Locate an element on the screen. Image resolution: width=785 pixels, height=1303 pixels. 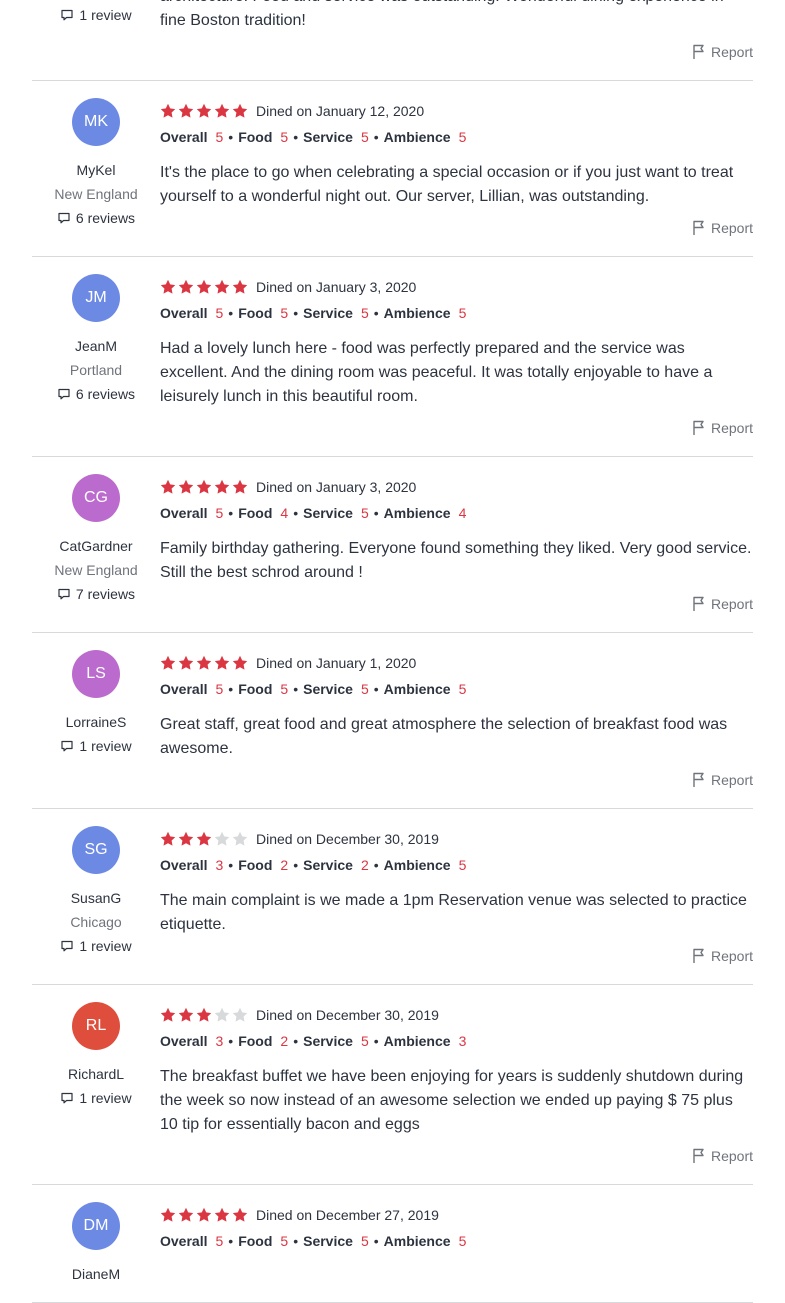
reviewer-info: RL RichardL 1 review is located at coordinates (96, 1084).